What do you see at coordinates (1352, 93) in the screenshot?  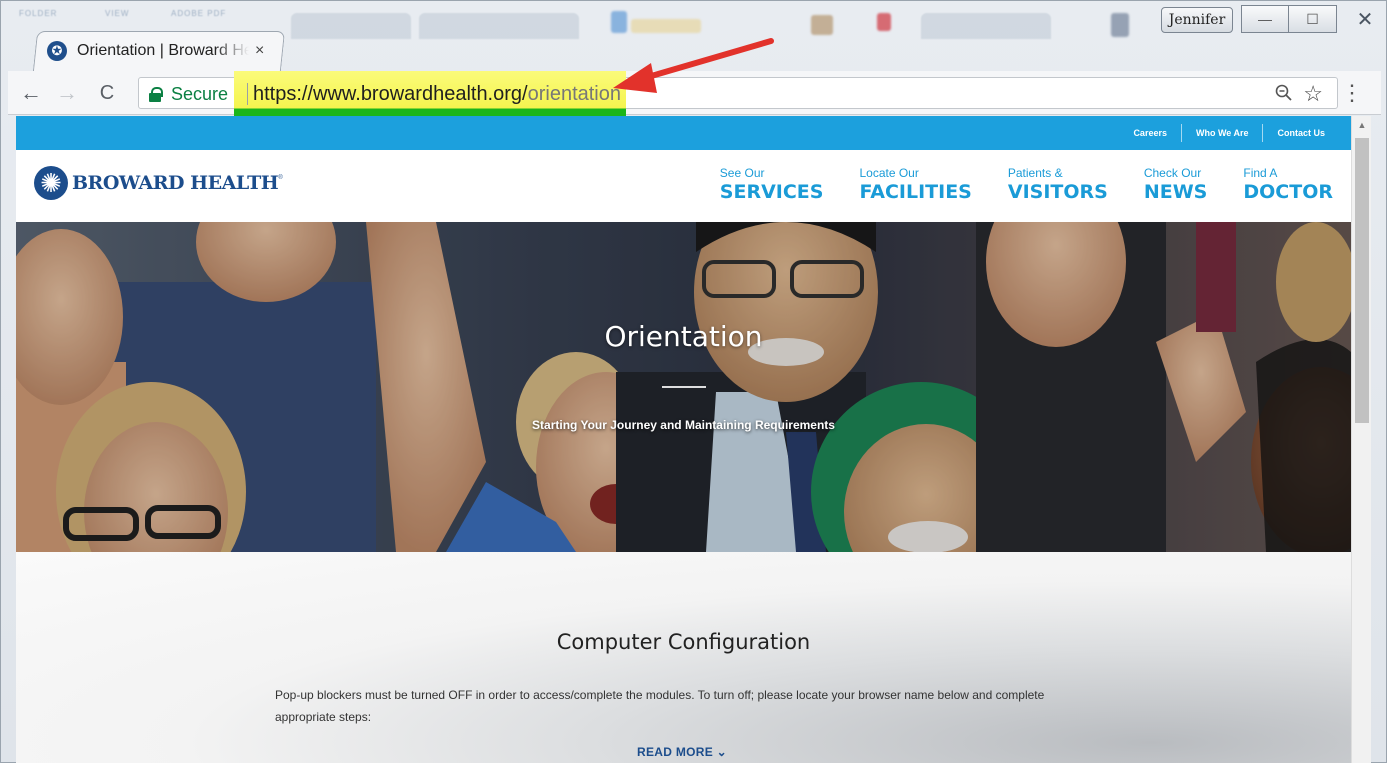 I see `menu-icon: ⋮` at bounding box center [1352, 93].